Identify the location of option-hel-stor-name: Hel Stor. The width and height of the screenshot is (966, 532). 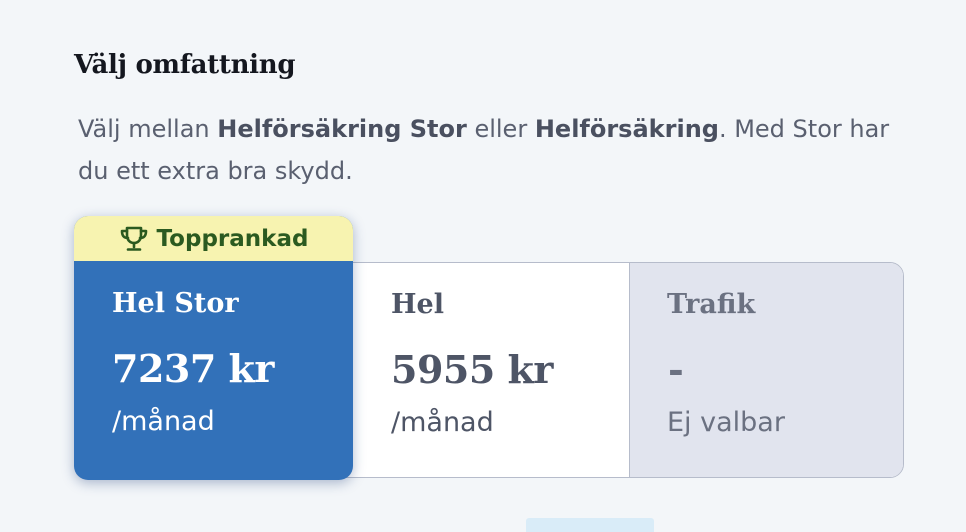
(175, 303).